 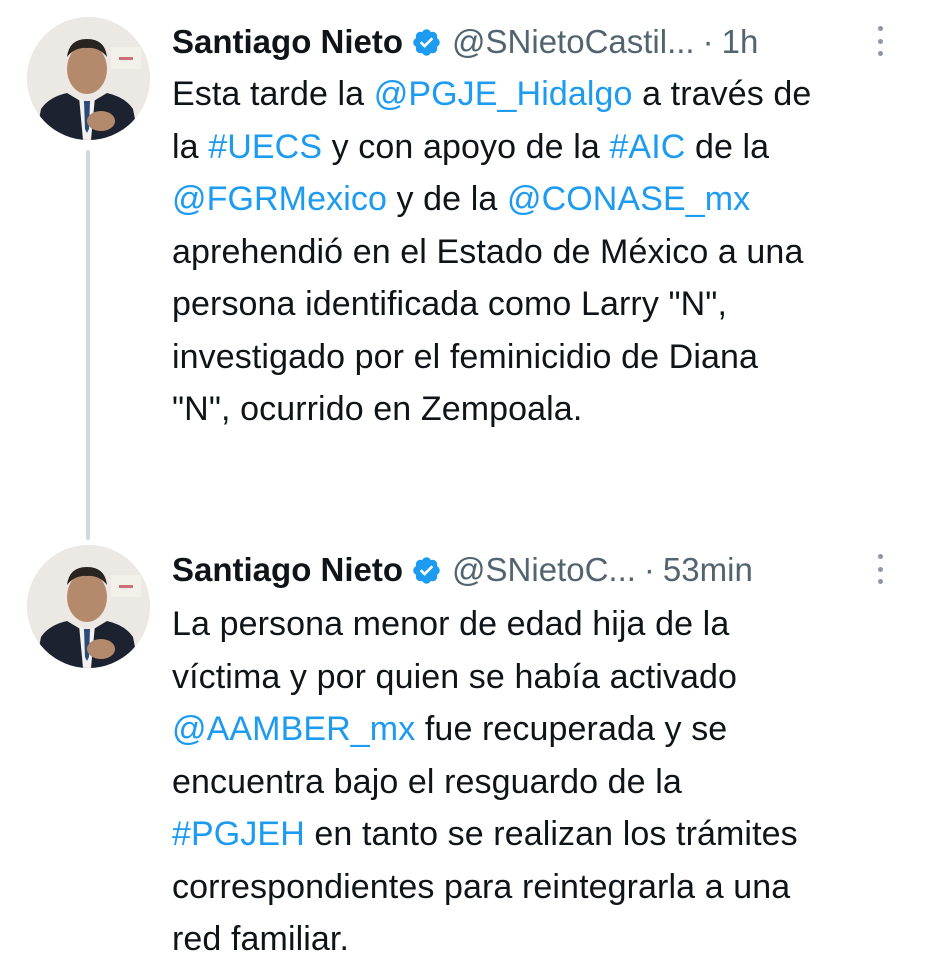 I want to click on text-segment: La persona menor de edad hija de la, so click(x=451, y=624).